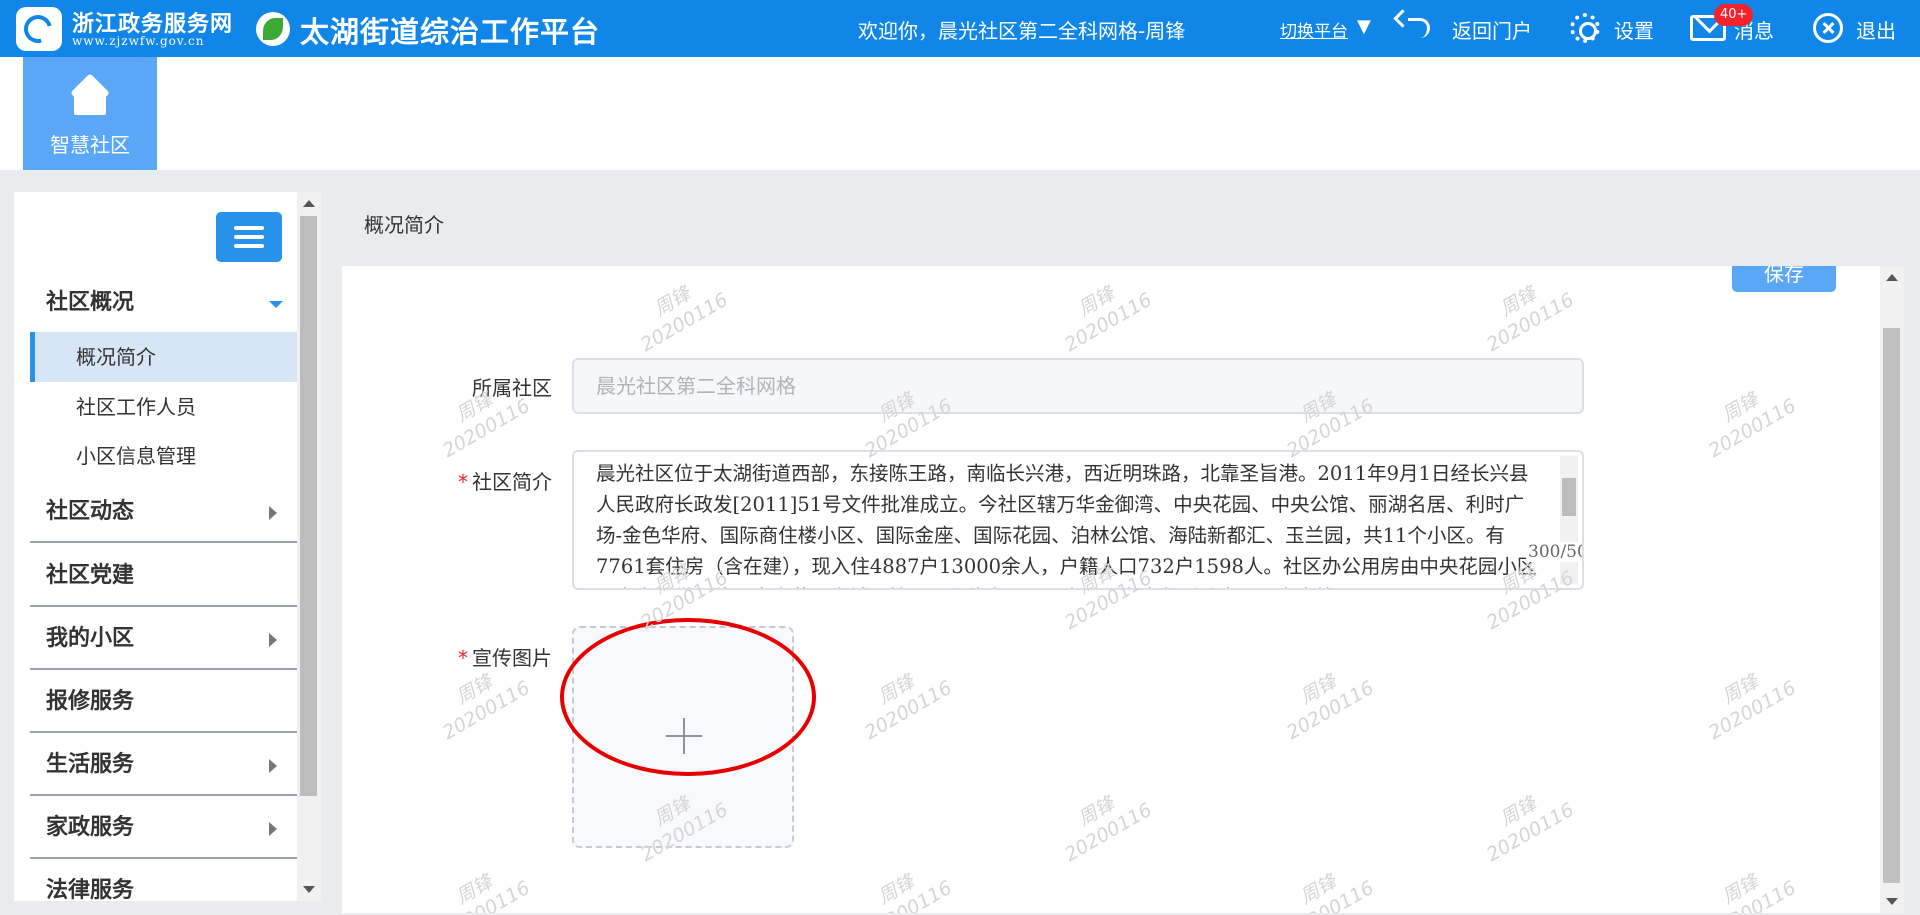  Describe the element at coordinates (1569, 520) in the screenshot. I see `textarea-scrollbar` at that location.